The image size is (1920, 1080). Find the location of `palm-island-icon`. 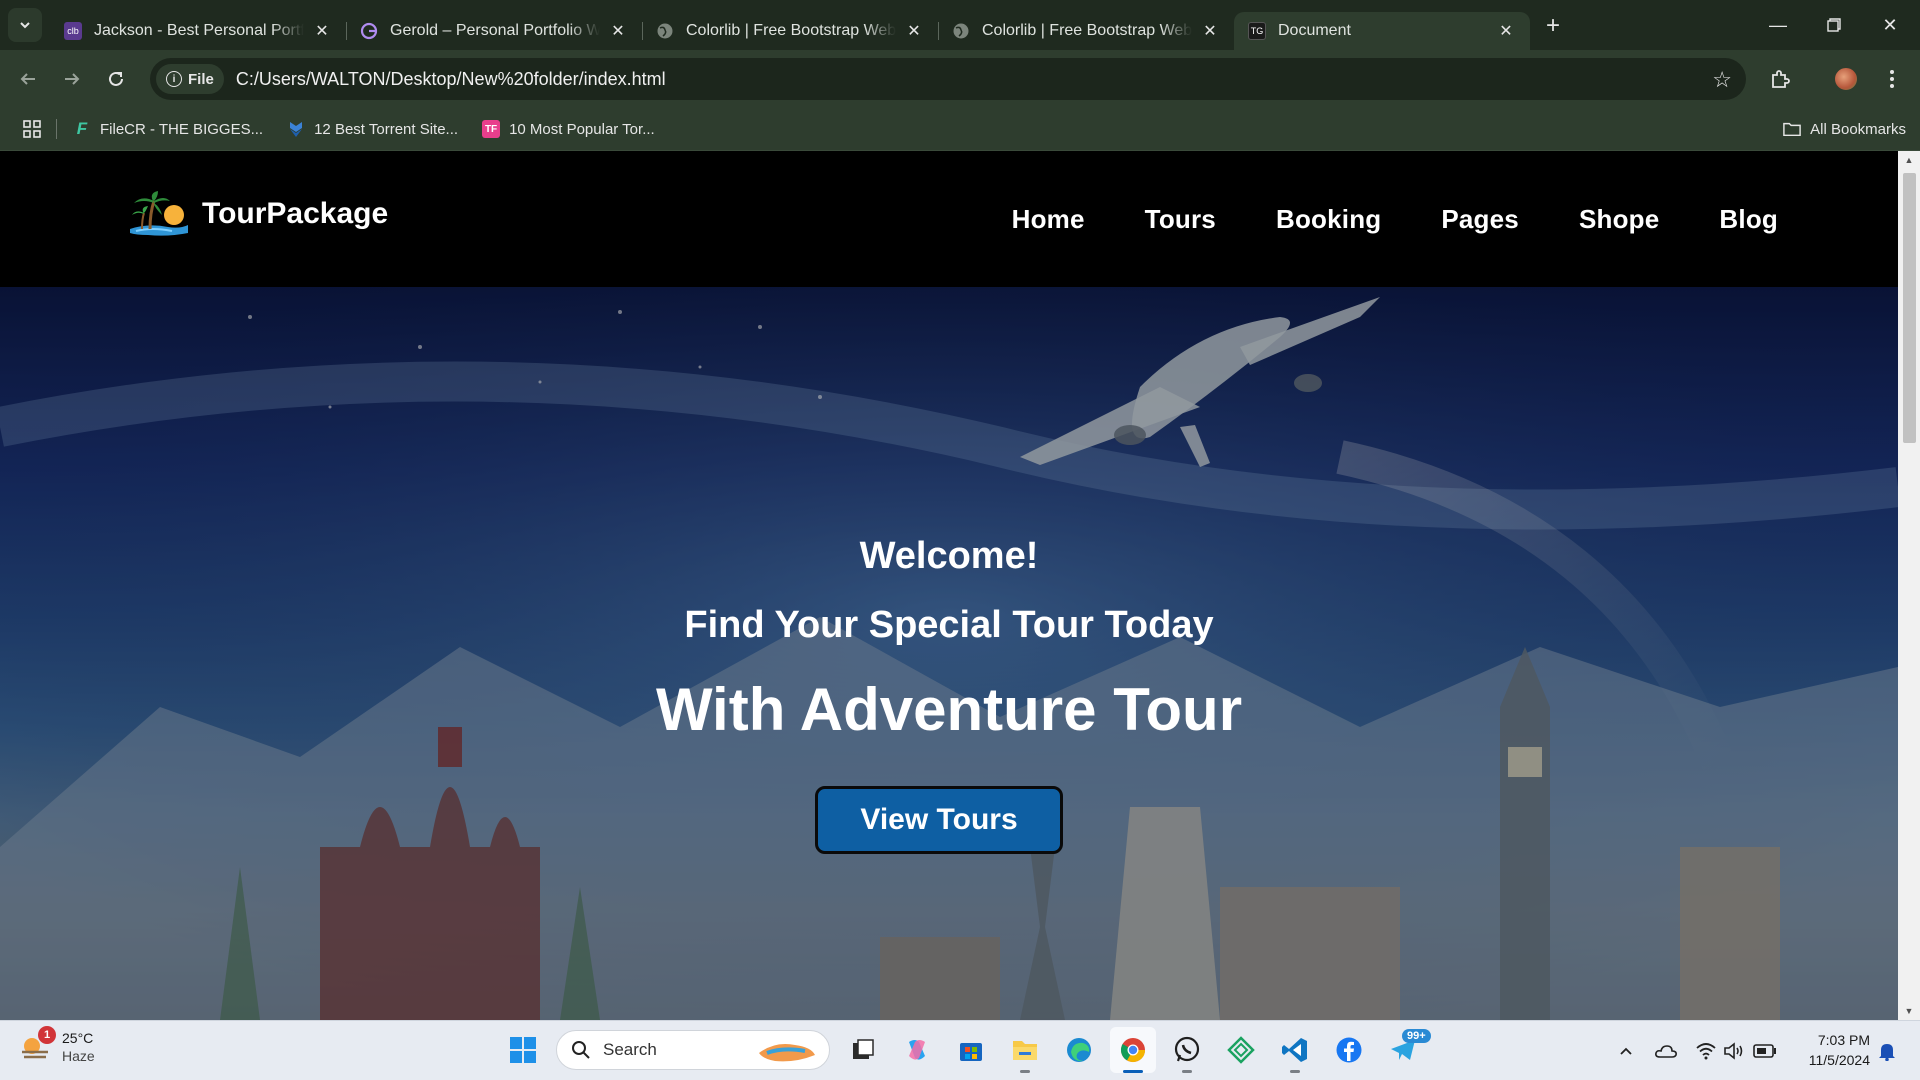

palm-island-icon is located at coordinates (159, 214).